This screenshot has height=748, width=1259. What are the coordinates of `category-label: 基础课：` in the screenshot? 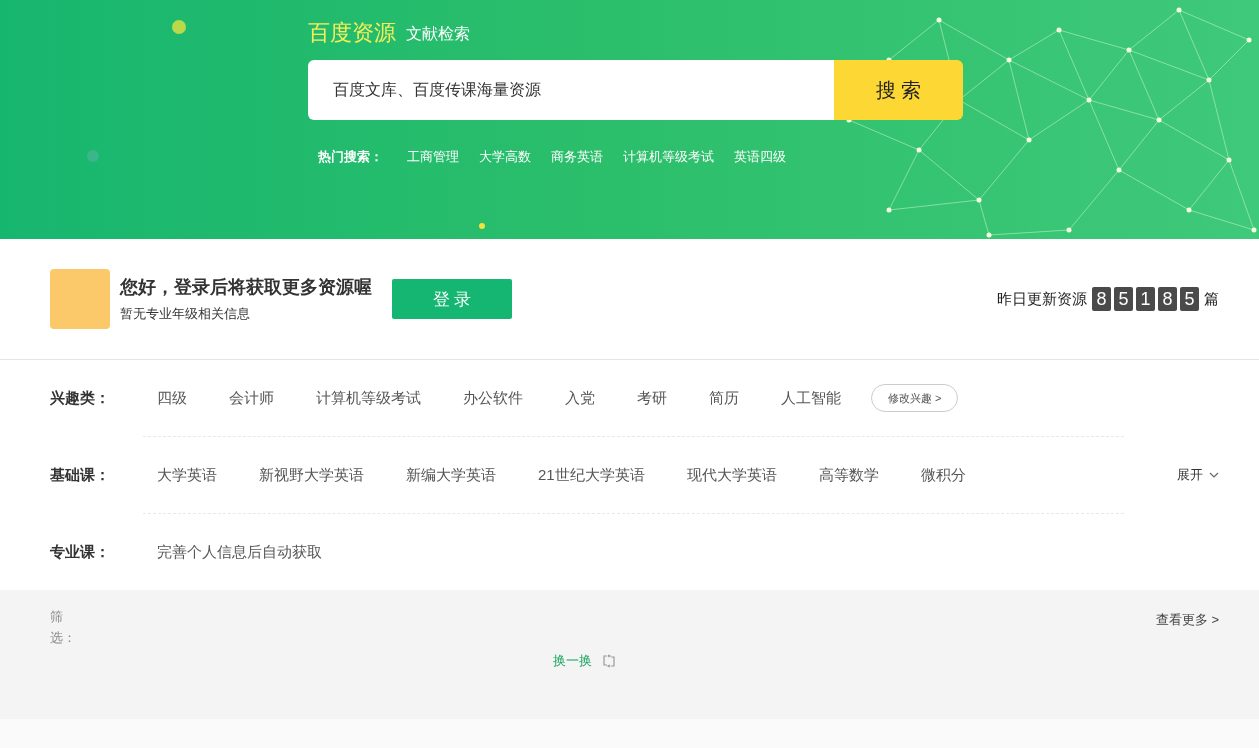 It's located at (80, 475).